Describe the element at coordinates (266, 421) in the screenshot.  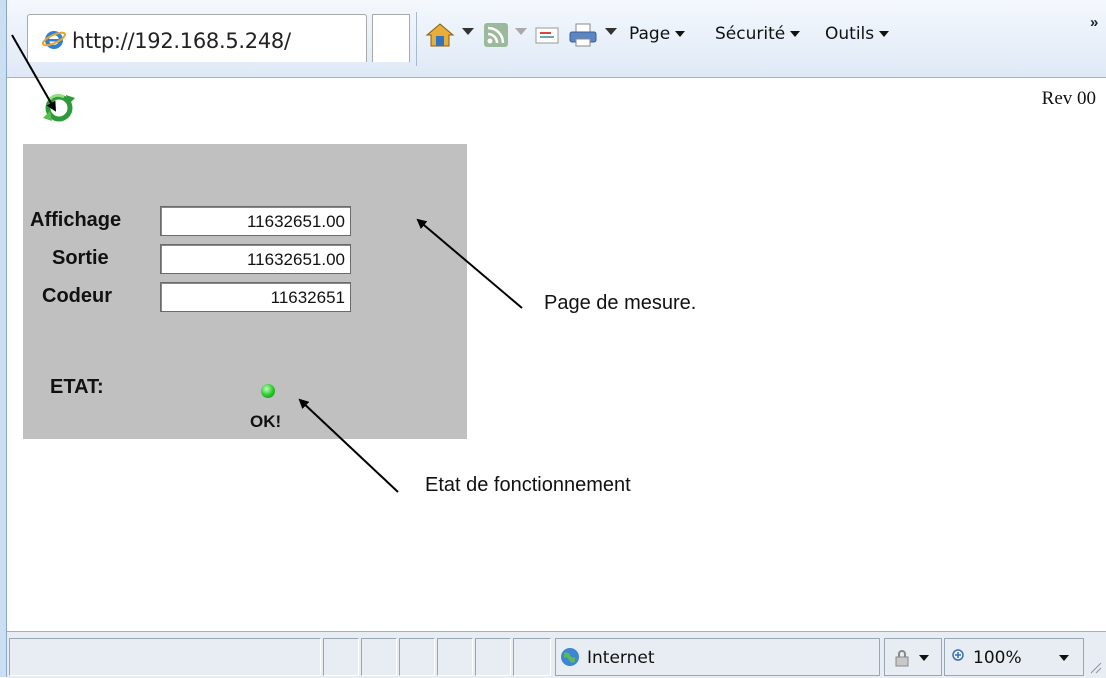
I see `status-text: OK!` at that location.